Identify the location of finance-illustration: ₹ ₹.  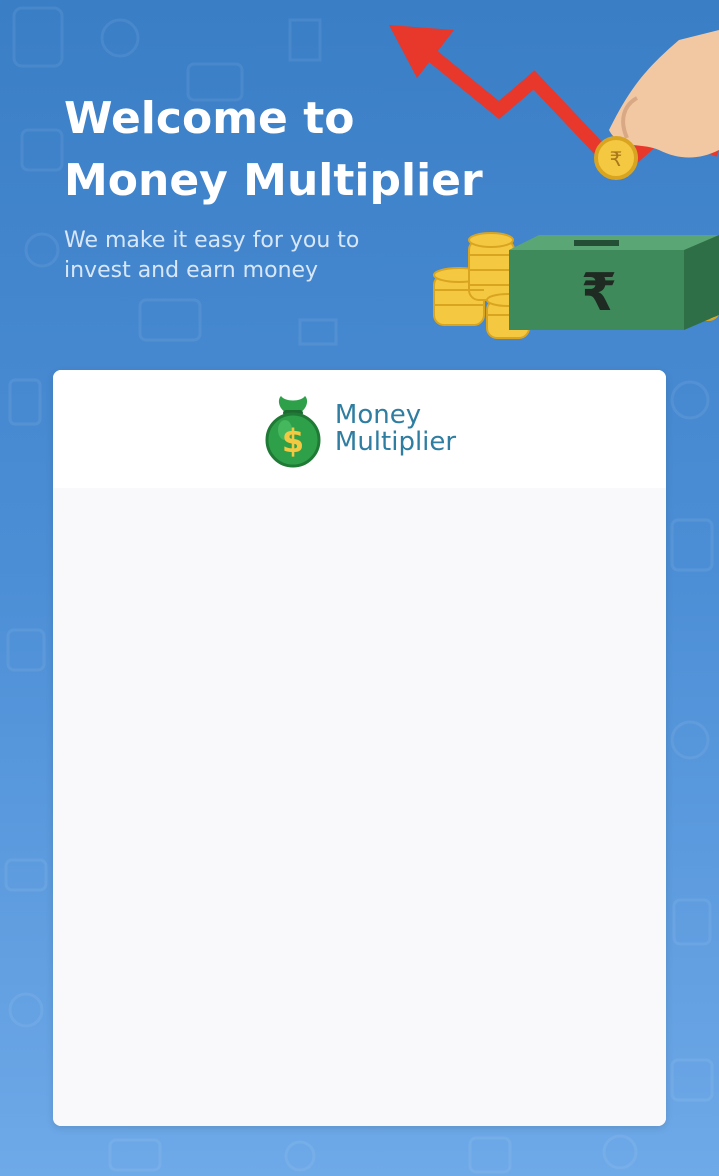
(554, 182).